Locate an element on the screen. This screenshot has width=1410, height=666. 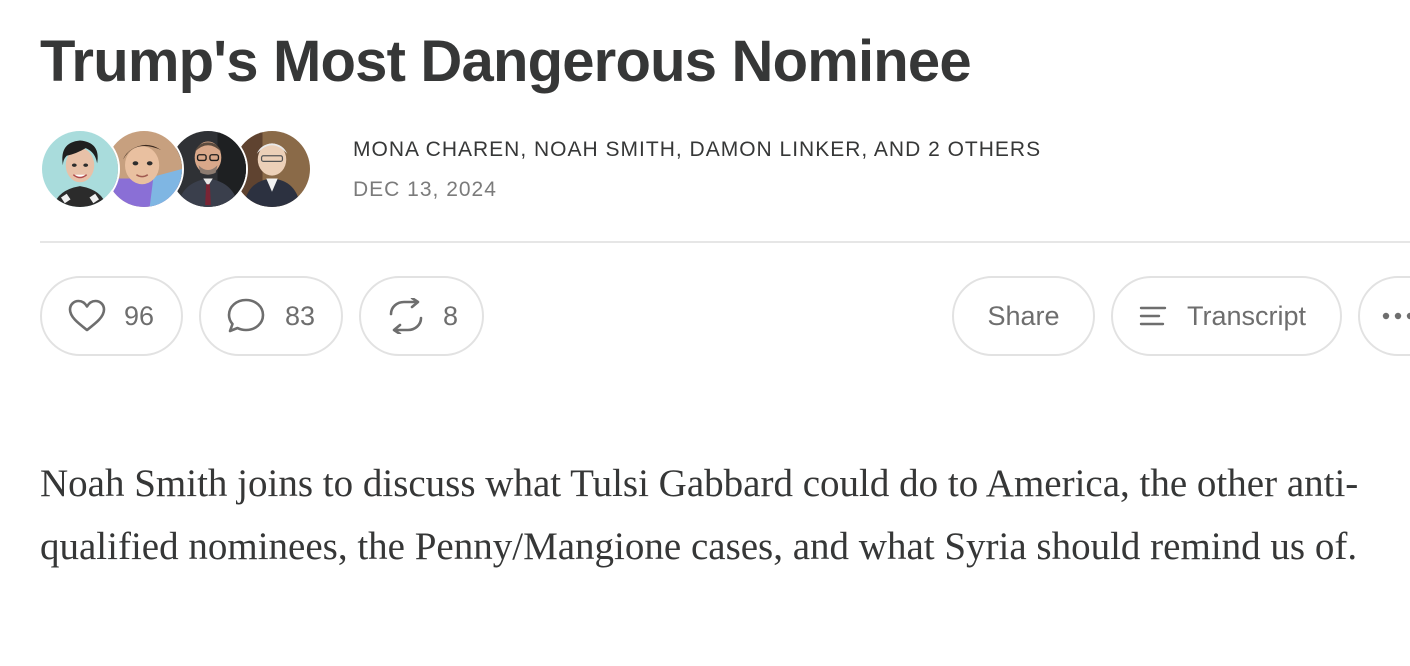
restack-arrows-icon is located at coordinates (406, 316).